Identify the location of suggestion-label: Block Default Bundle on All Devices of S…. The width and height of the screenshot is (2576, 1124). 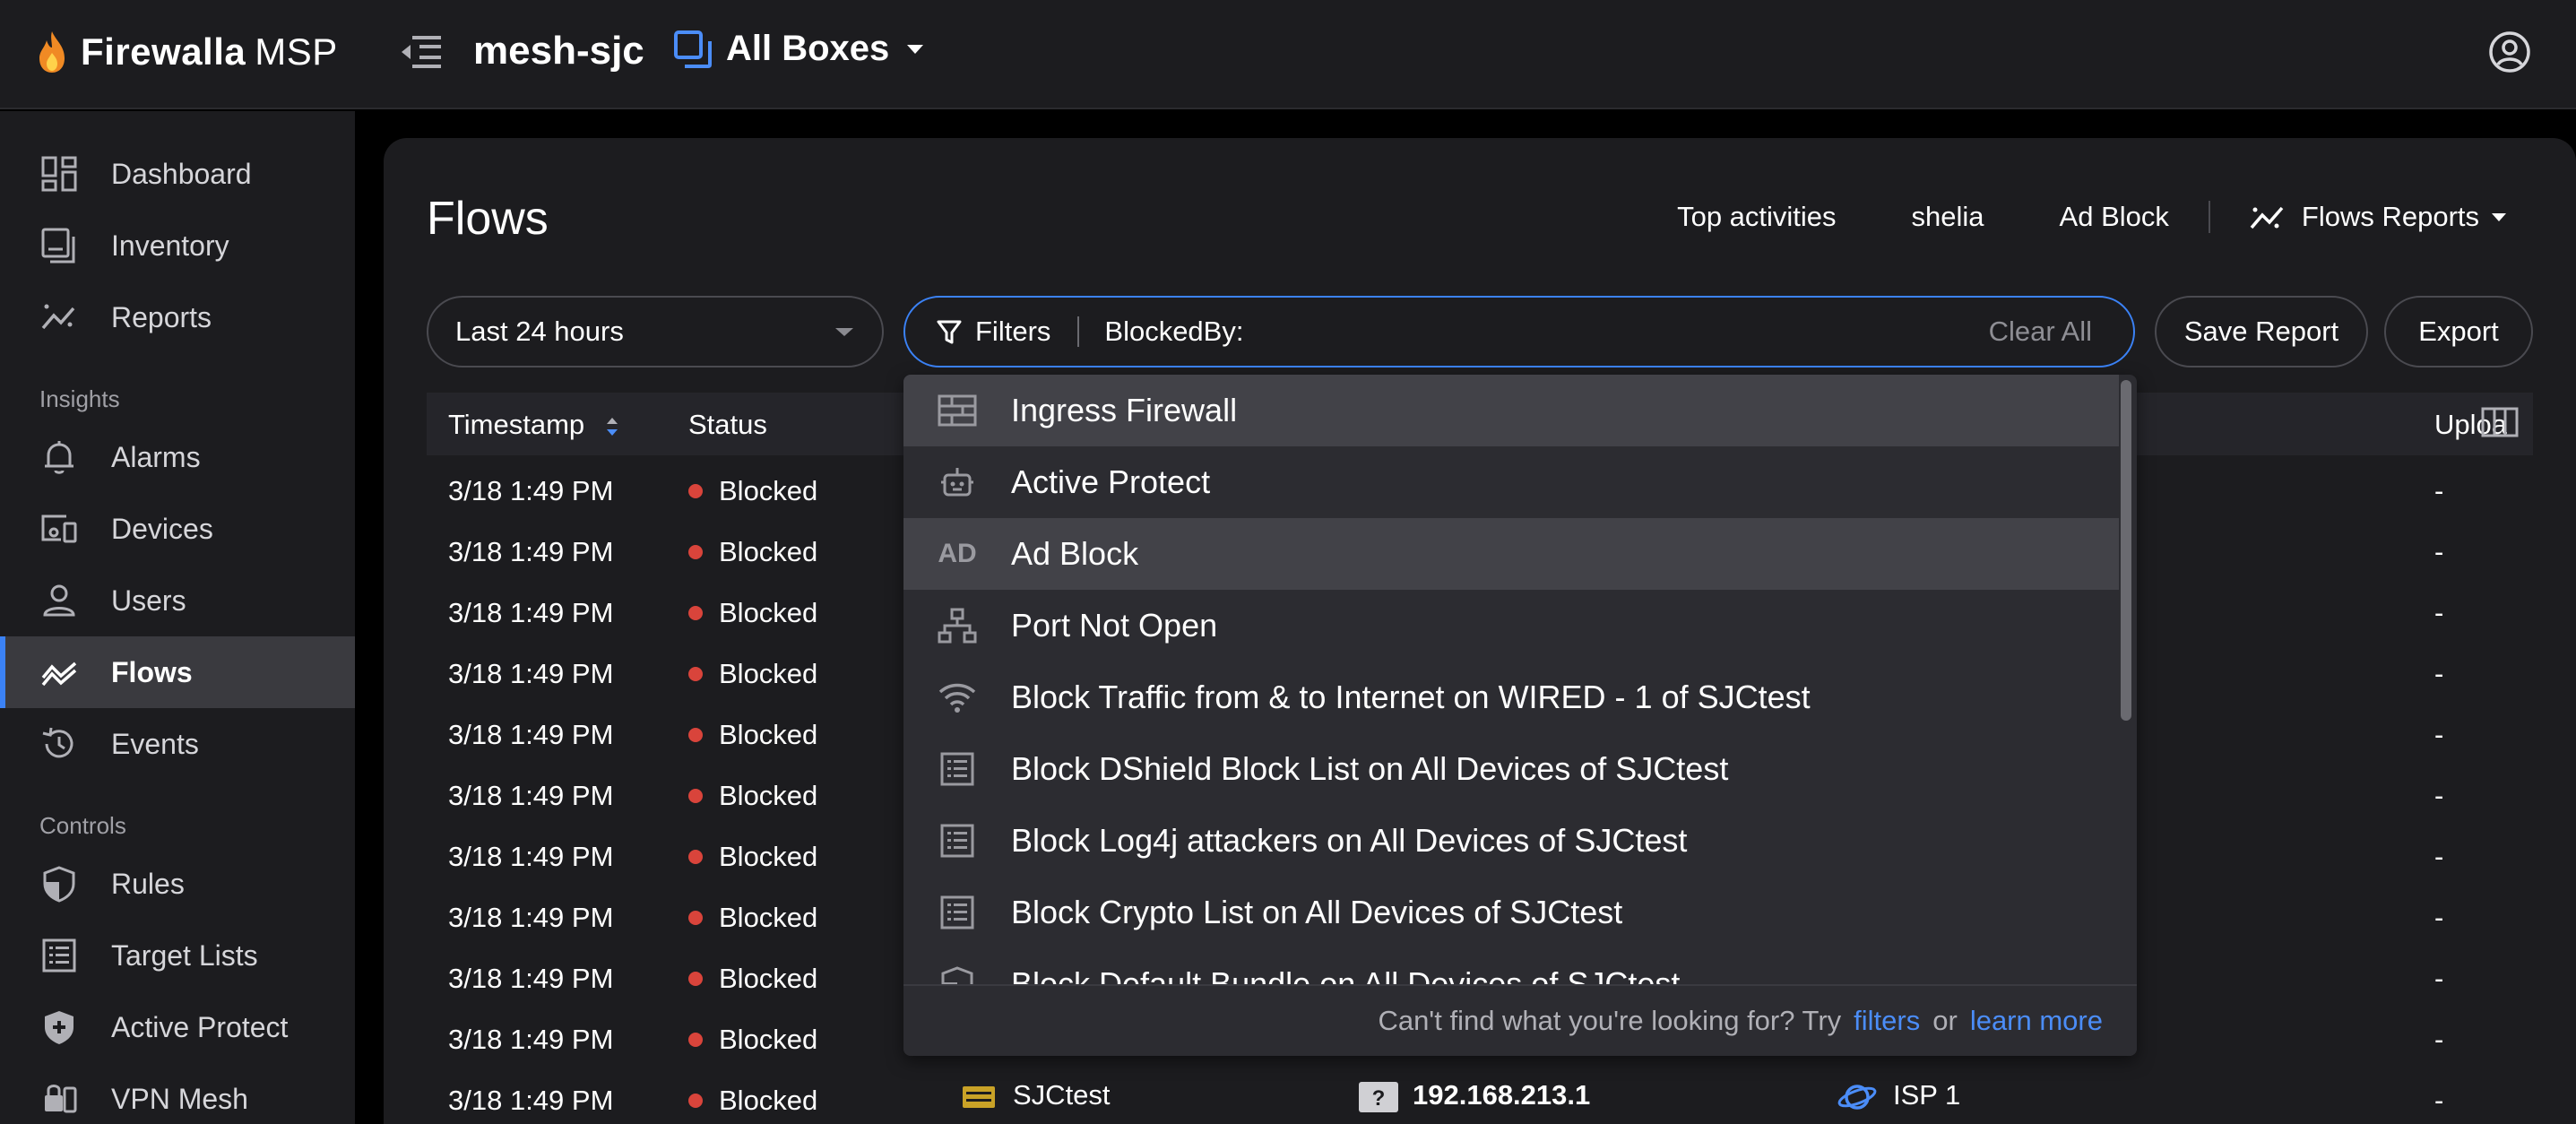
(1346, 974).